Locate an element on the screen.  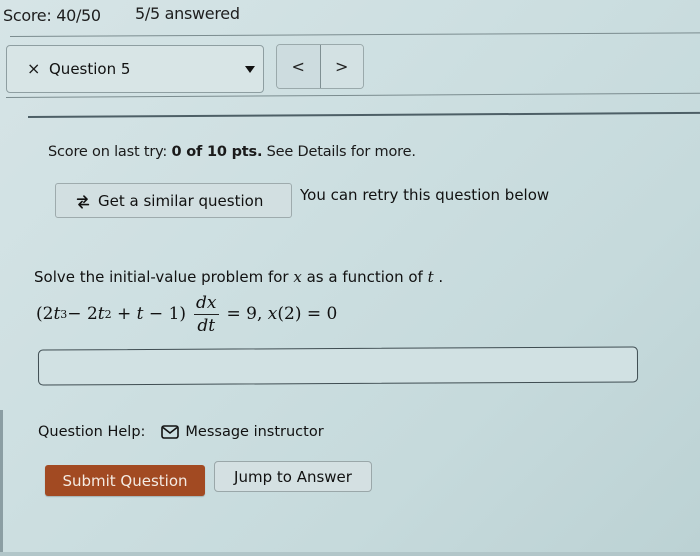
selected-question-label: Question 5 is located at coordinates (90, 69).